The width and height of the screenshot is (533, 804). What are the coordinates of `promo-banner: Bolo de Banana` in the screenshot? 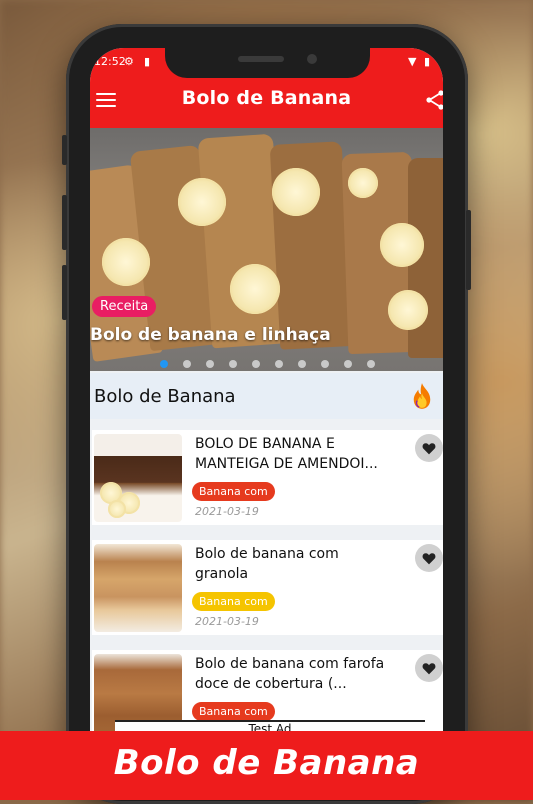 It's located at (266, 765).